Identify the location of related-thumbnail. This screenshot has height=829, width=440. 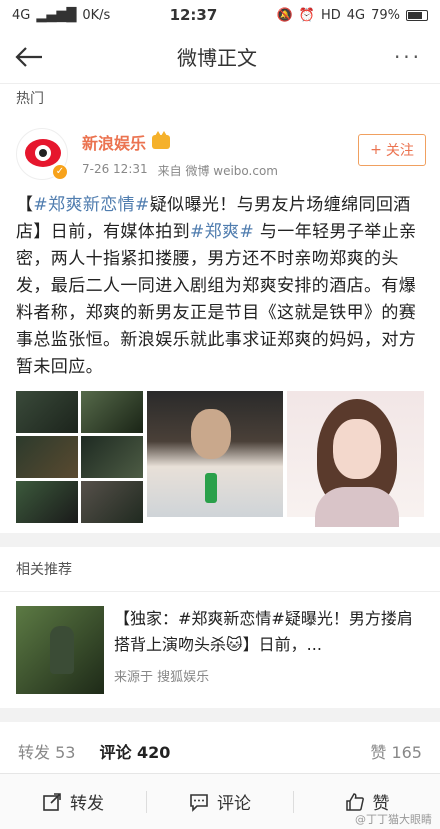
(60, 650).